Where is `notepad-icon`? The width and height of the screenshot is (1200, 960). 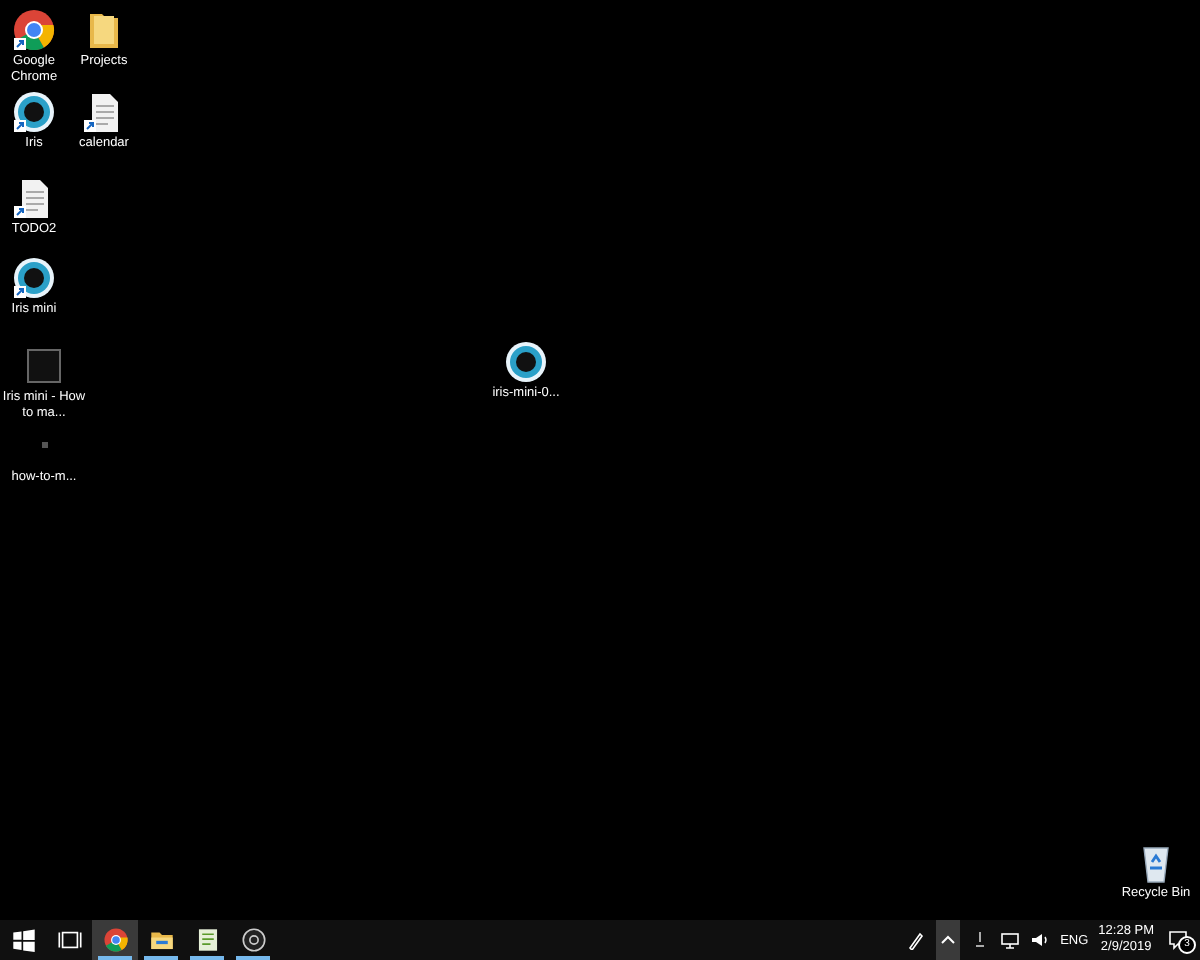
notepad-icon is located at coordinates (207, 940).